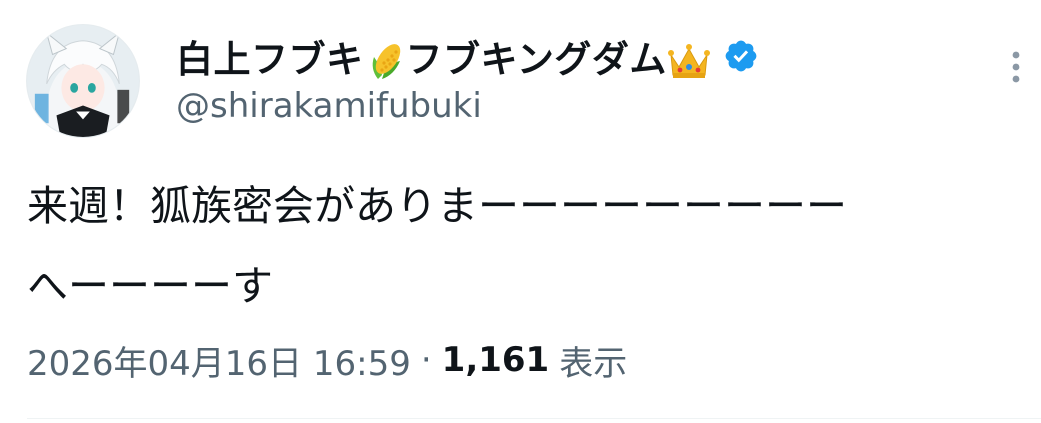 The image size is (1041, 423). Describe the element at coordinates (536, 59) in the screenshot. I see `display-name-part-2: フブキングダム` at that location.